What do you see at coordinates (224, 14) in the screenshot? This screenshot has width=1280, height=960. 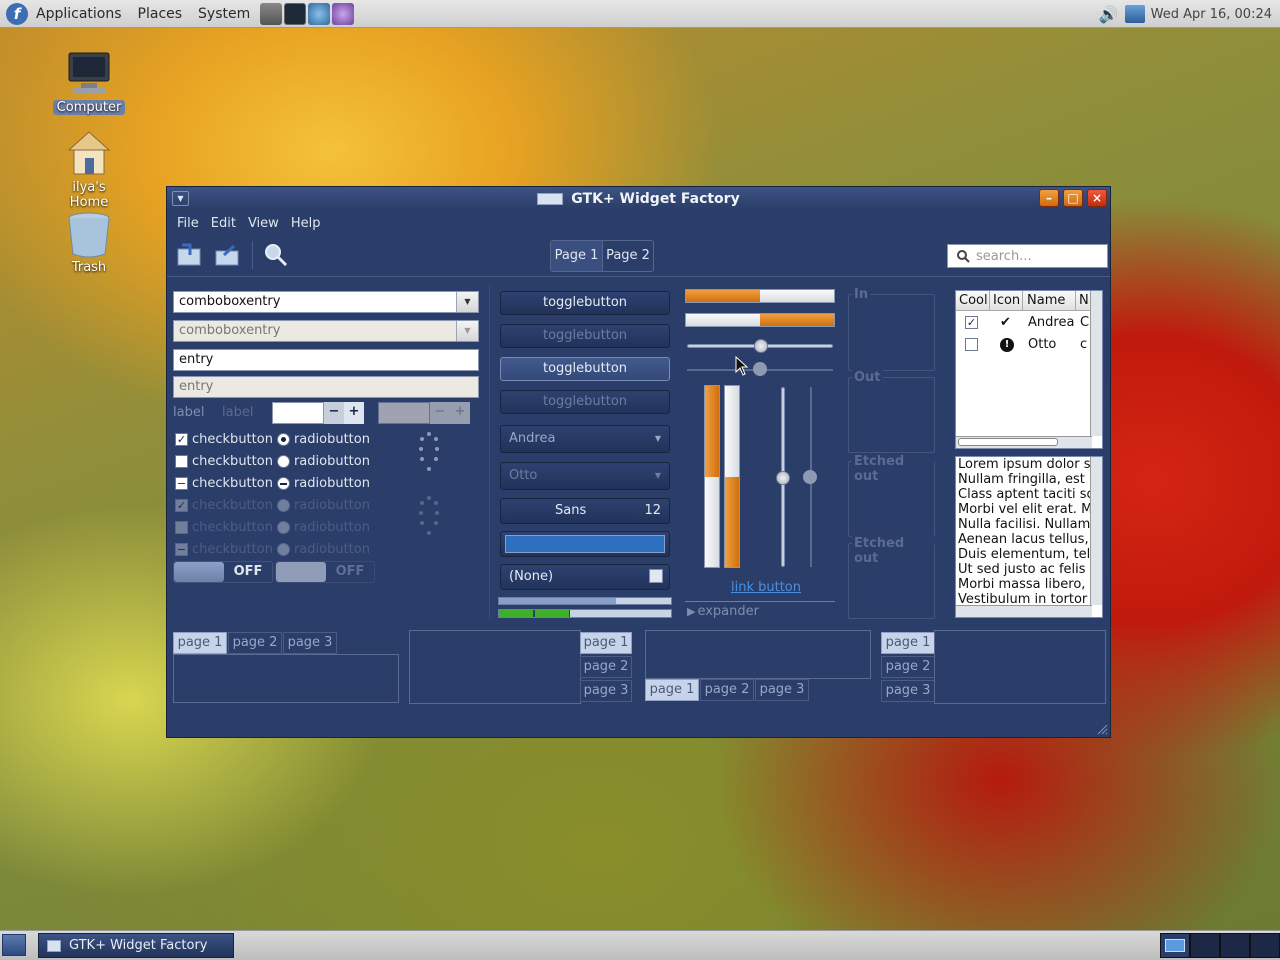 I see `system-menu: System` at bounding box center [224, 14].